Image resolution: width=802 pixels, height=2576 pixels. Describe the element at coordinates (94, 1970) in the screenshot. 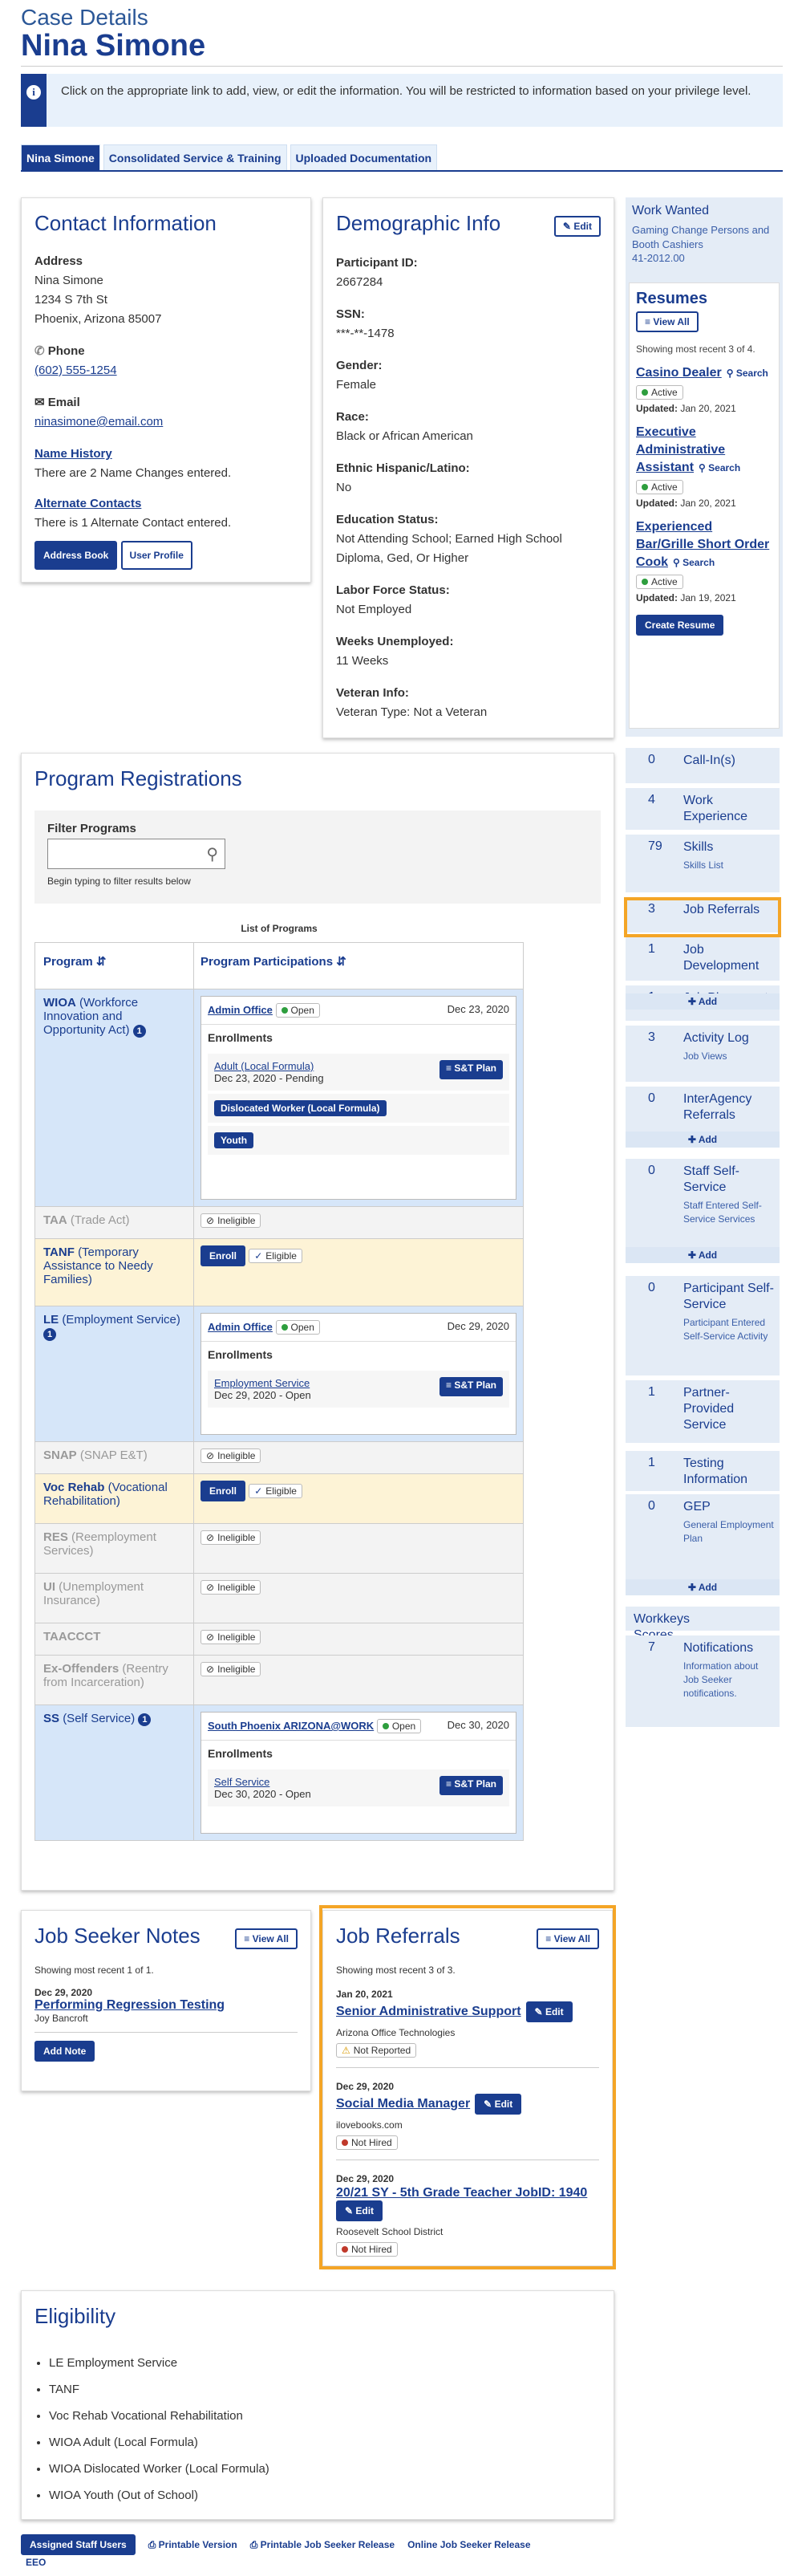

I see `notes-showing: Showing most recent 1 of 1.` at that location.